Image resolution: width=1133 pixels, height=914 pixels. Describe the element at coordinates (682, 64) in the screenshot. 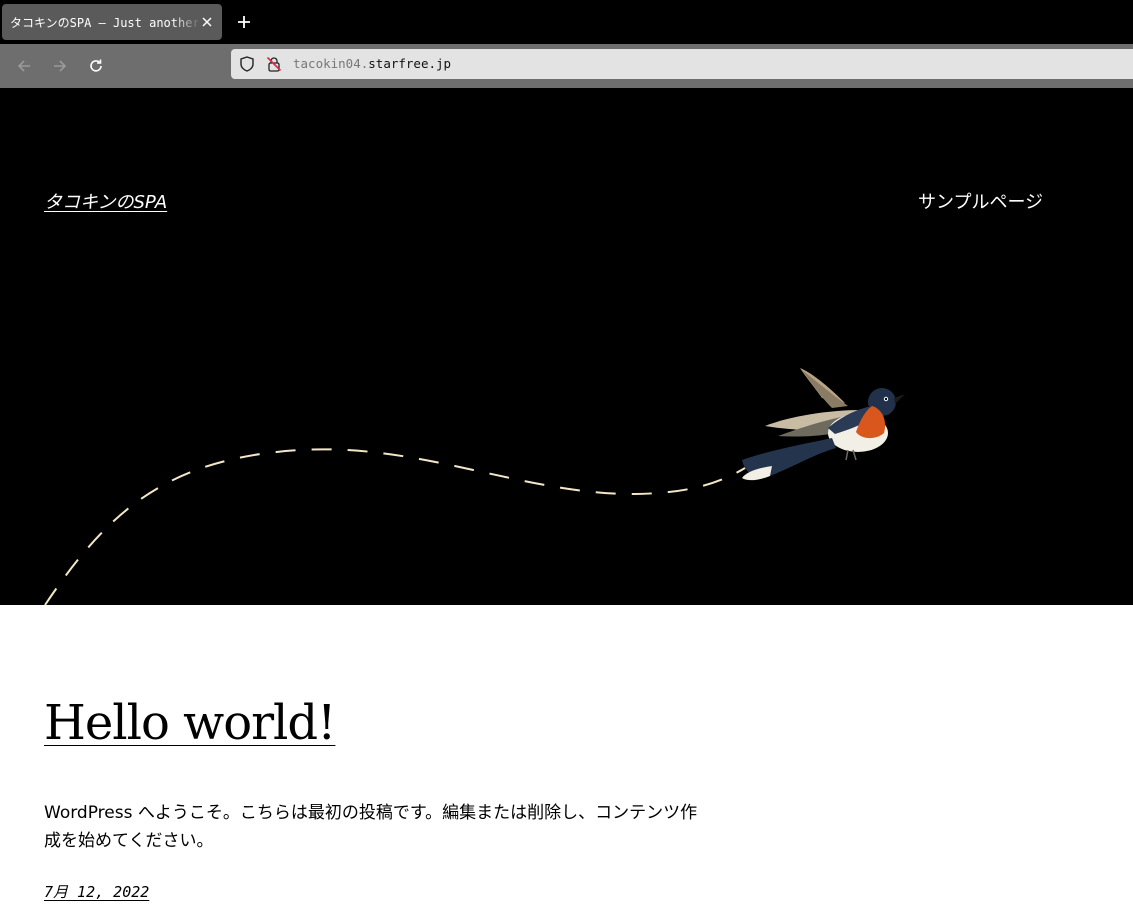

I see `address-bar: tacokin04.starfree.jp` at that location.